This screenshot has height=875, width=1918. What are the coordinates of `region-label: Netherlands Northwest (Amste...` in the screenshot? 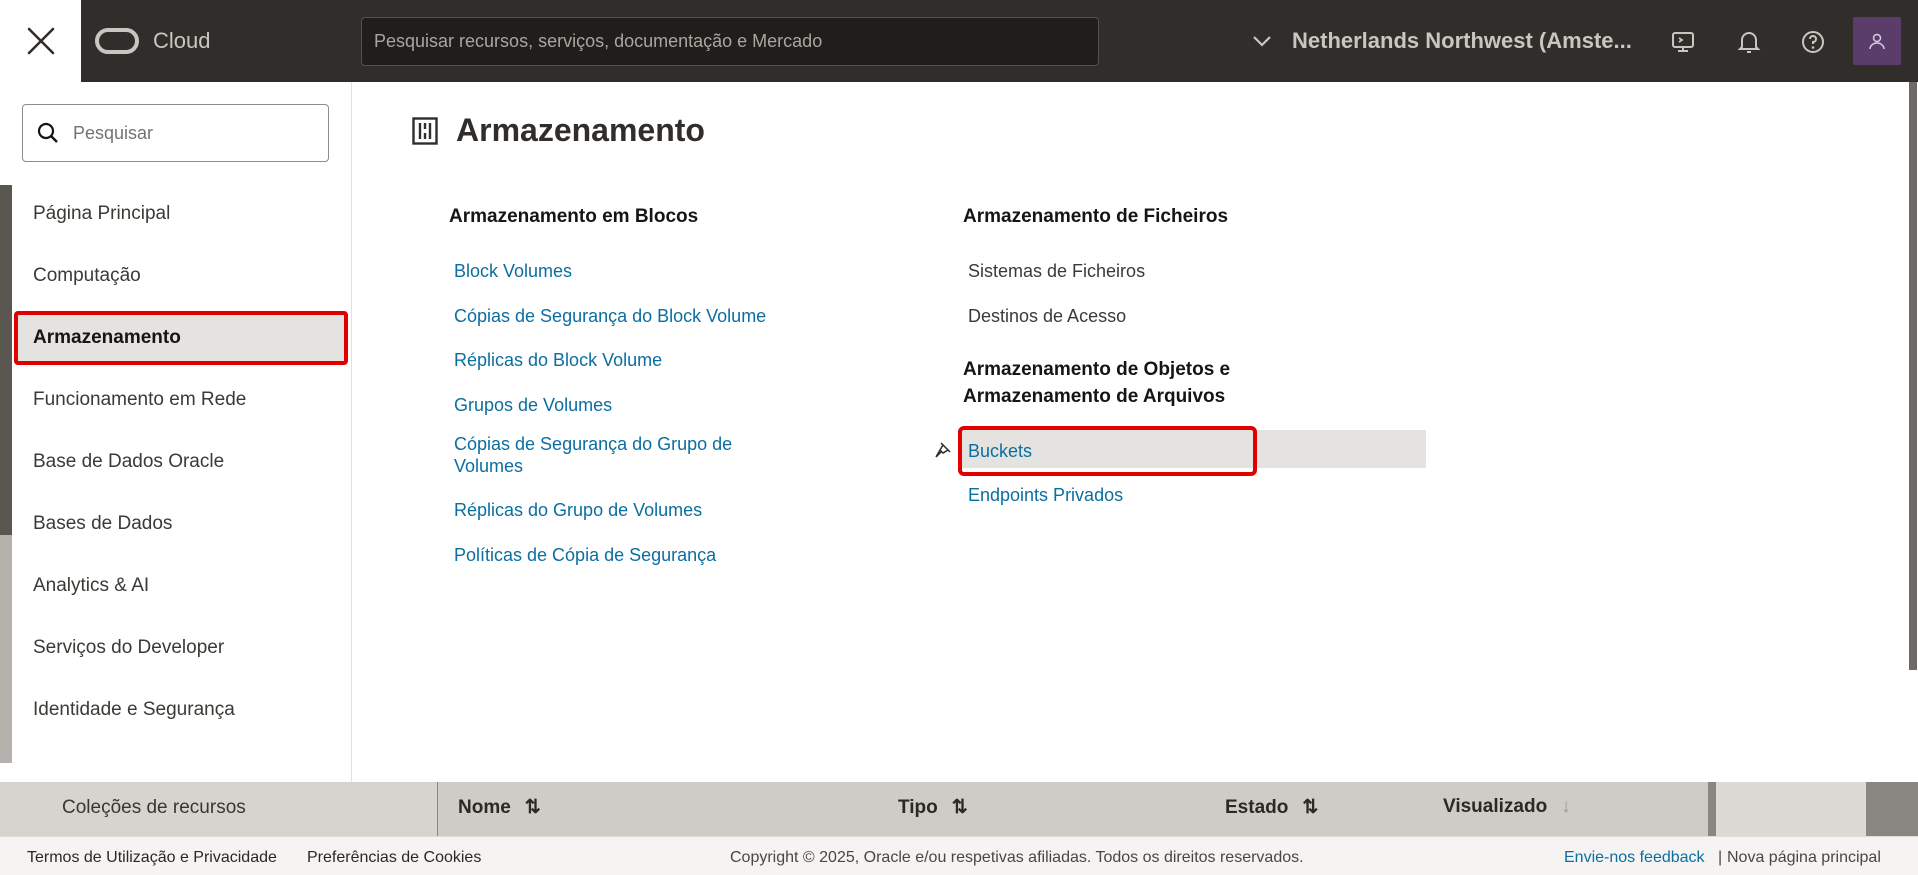 It's located at (1462, 40).